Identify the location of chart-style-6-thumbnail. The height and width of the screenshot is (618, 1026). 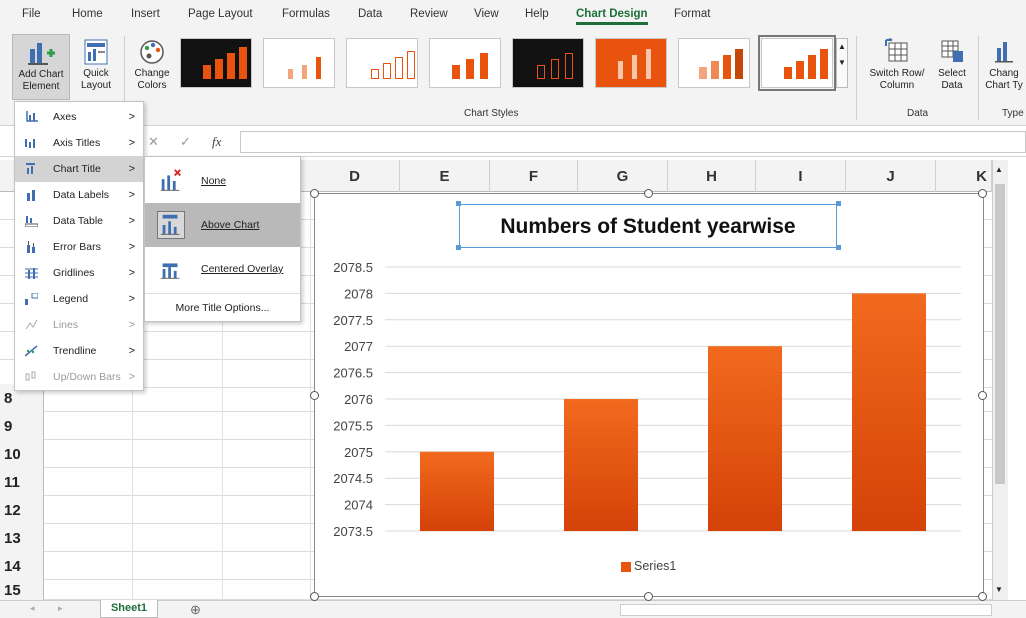
(631, 63).